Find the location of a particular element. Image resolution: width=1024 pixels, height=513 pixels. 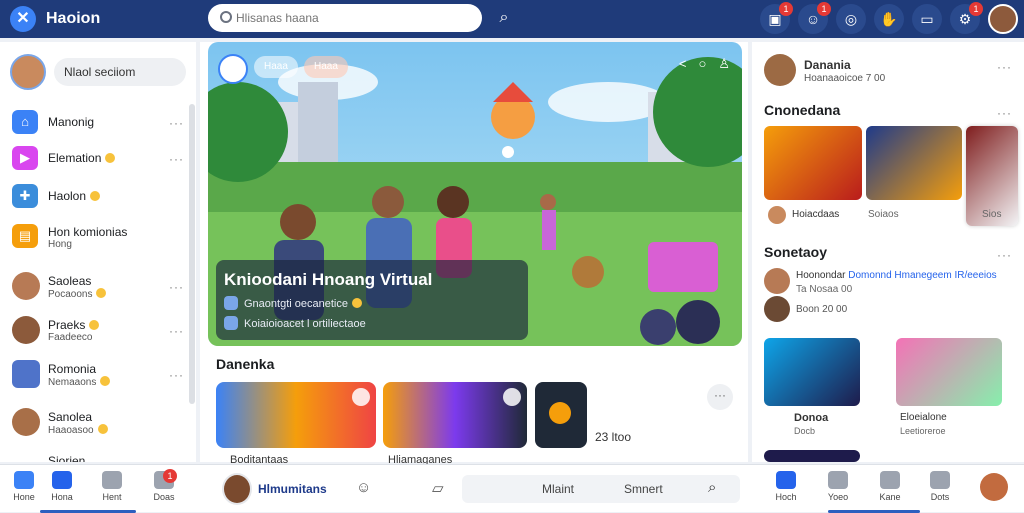

notifications-icon: ▣ 1 is located at coordinates (776, 18).